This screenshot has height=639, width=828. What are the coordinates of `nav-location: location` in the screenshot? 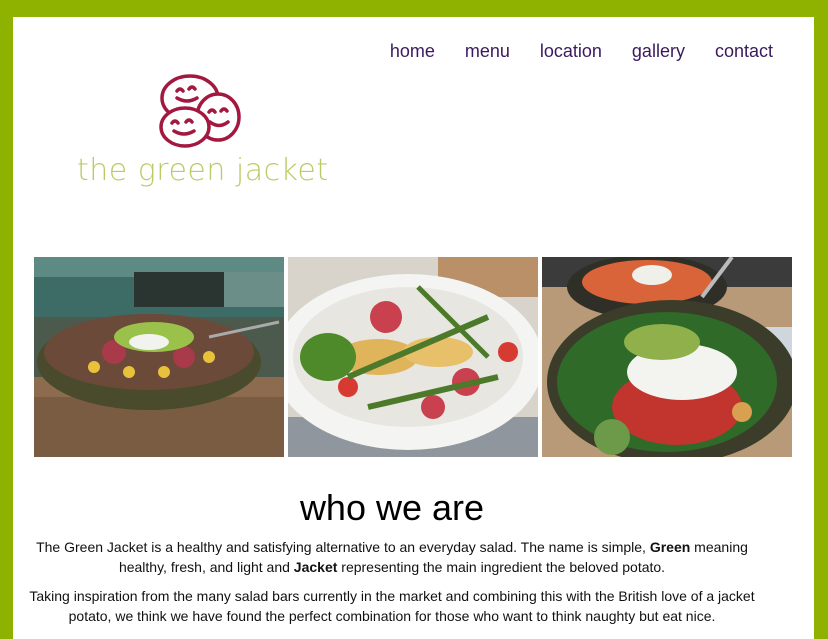 It's located at (571, 51).